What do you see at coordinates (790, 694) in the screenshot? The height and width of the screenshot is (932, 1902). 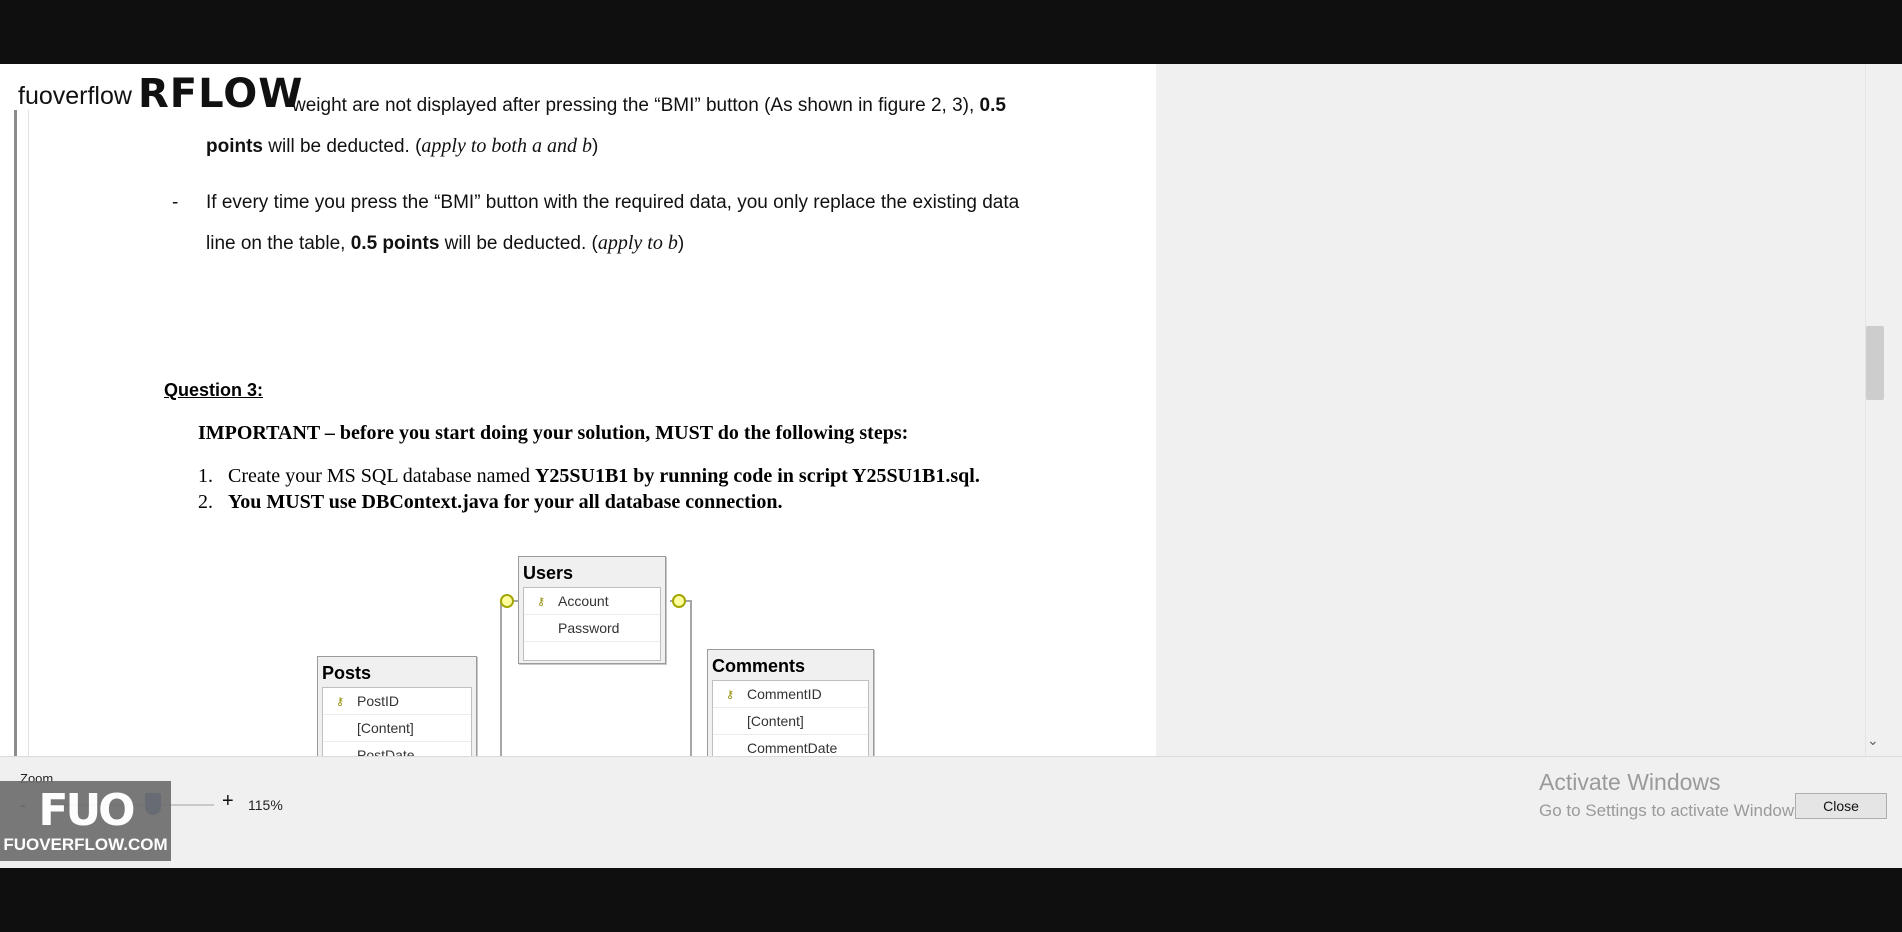 I see `table-column: ⚷ CommentID` at bounding box center [790, 694].